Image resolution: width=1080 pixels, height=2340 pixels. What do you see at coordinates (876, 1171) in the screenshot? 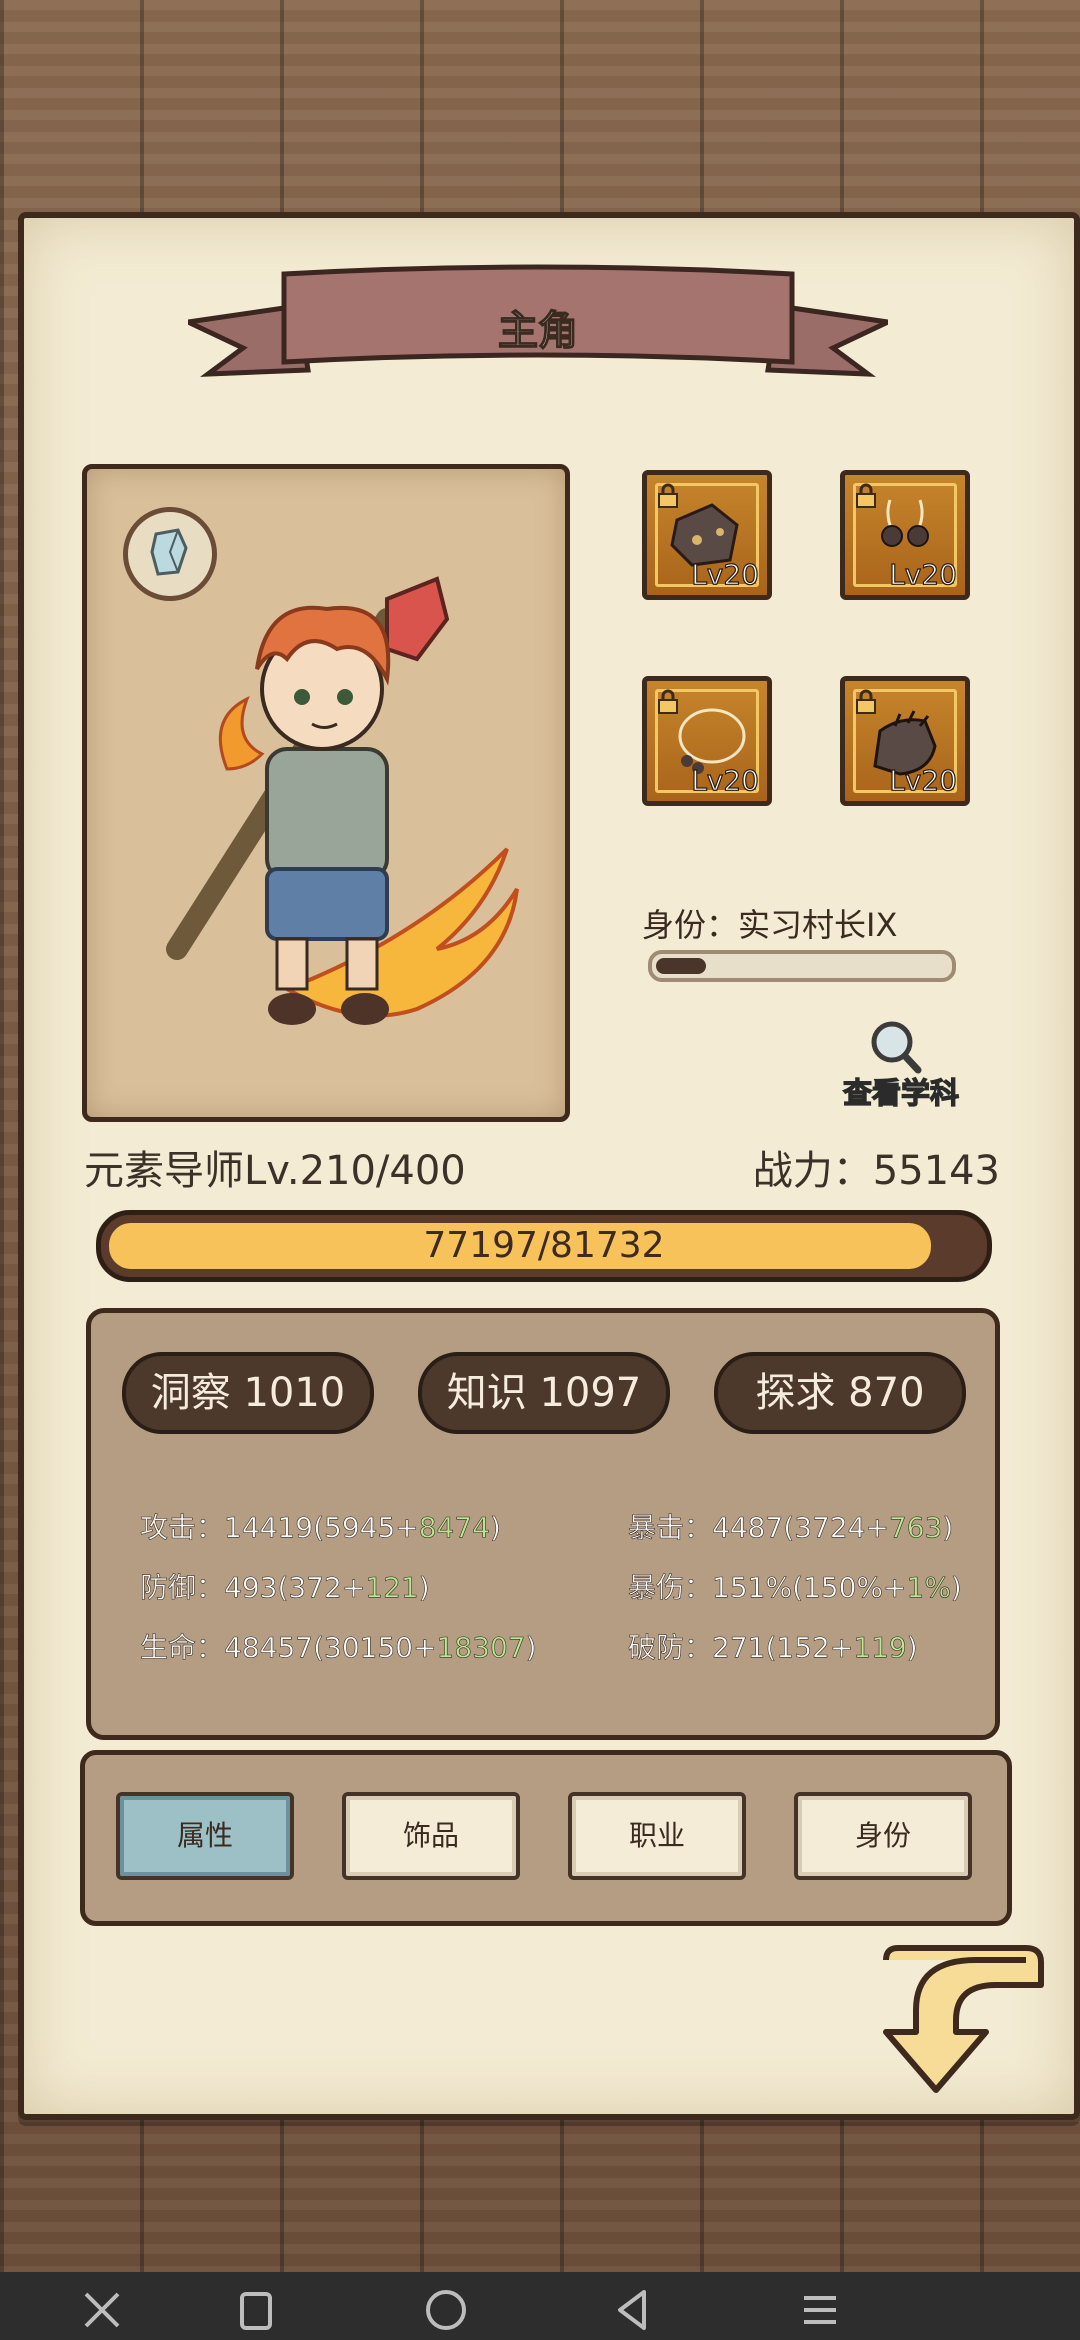
I see `combat-power: 战力：55143` at bounding box center [876, 1171].